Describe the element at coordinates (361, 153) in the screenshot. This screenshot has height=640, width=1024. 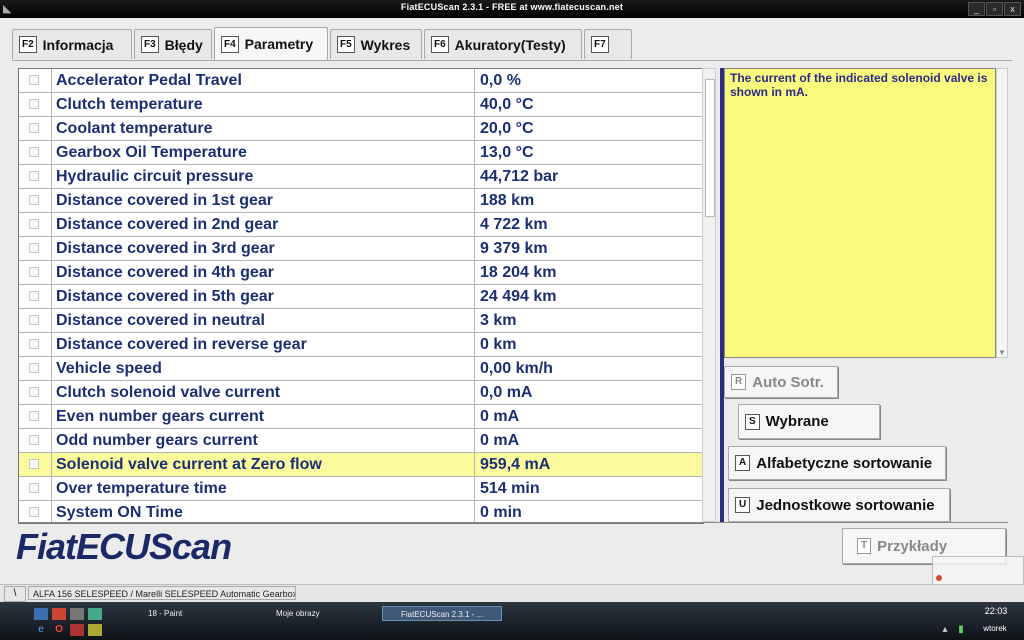
I see `table-row: Gearbox Oil Temperature 13,0 °C` at that location.